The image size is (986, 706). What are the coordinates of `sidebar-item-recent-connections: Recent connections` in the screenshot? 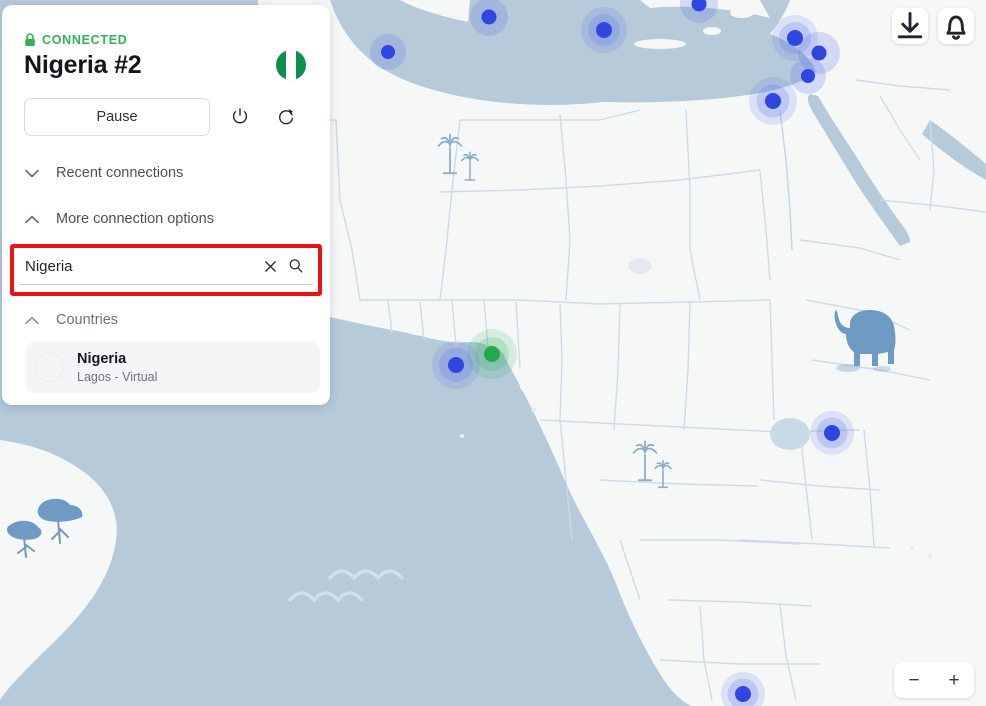 It's located at (166, 173).